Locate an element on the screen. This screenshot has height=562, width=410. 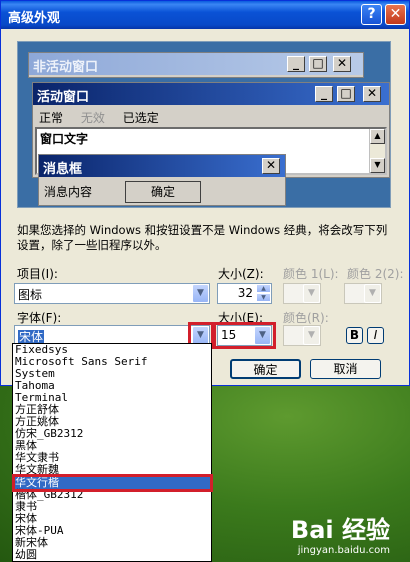
baidu-watermark: Bai 经验 jingyan.baidu.com is located at coordinates (340, 533).